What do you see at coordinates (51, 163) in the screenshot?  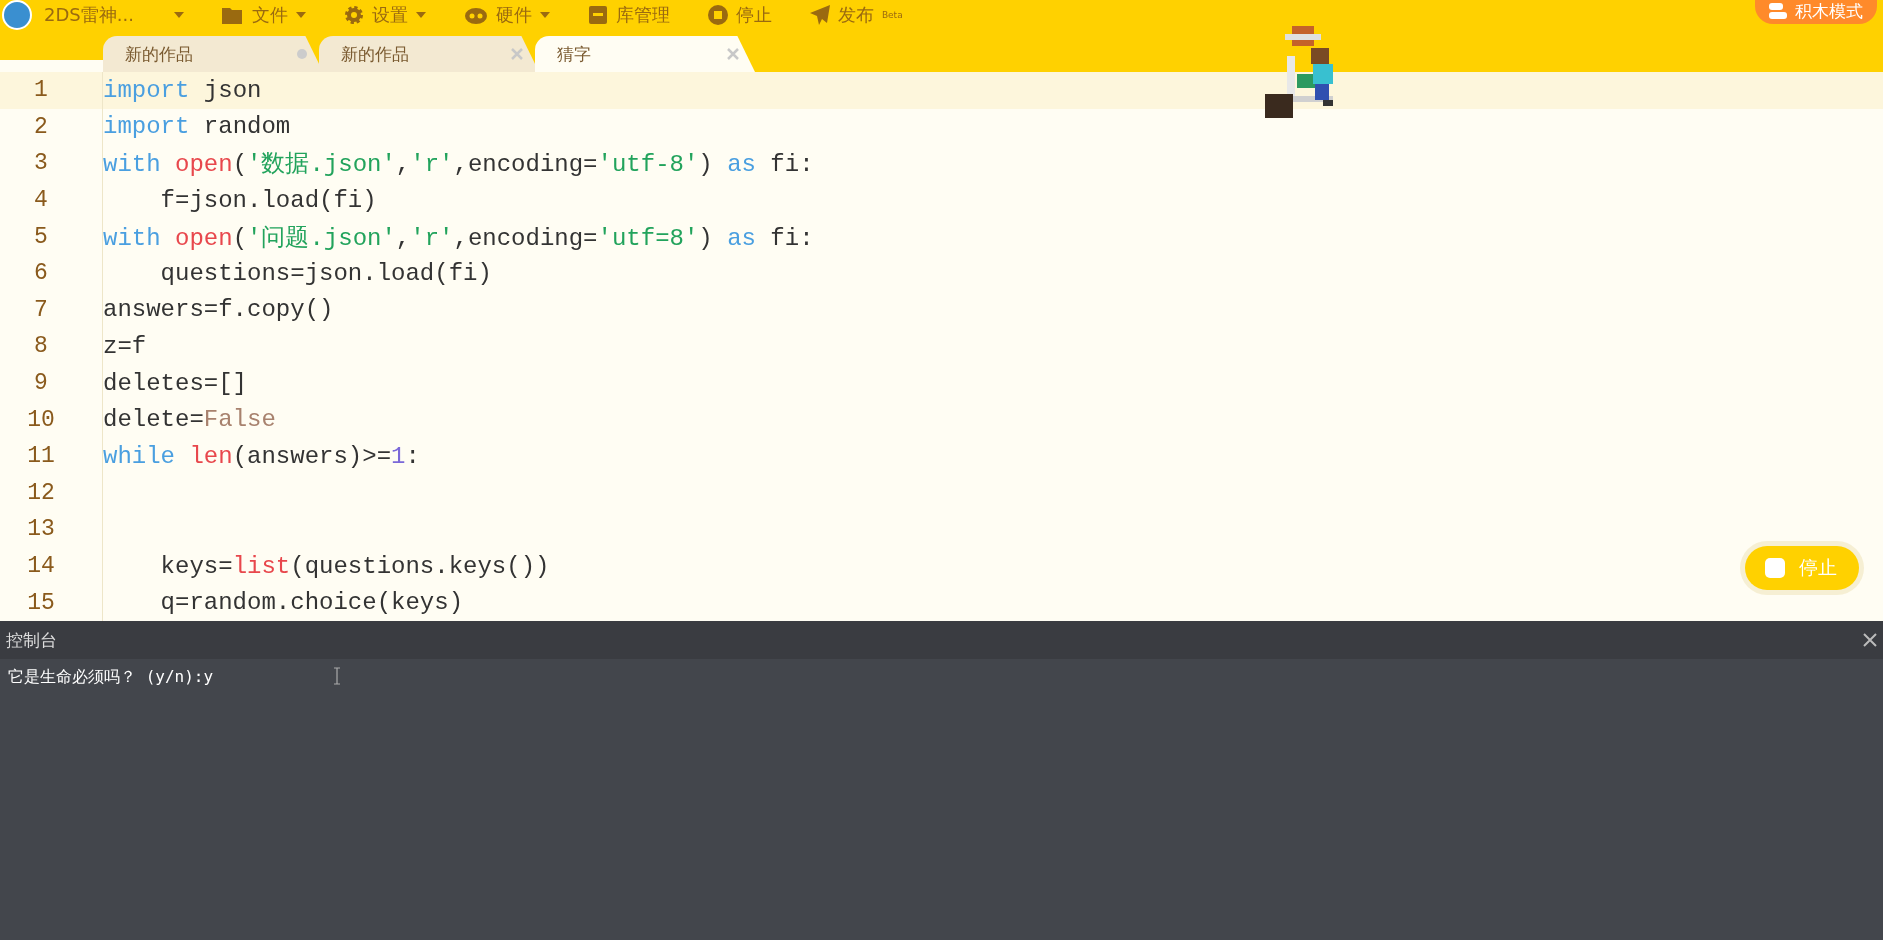 I see `line-number: 3` at bounding box center [51, 163].